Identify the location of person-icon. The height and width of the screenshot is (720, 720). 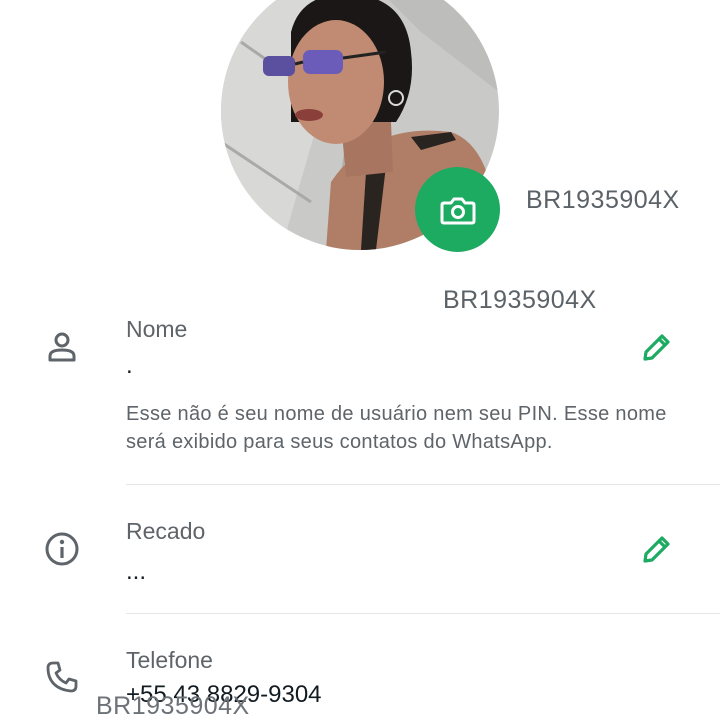
(62, 347).